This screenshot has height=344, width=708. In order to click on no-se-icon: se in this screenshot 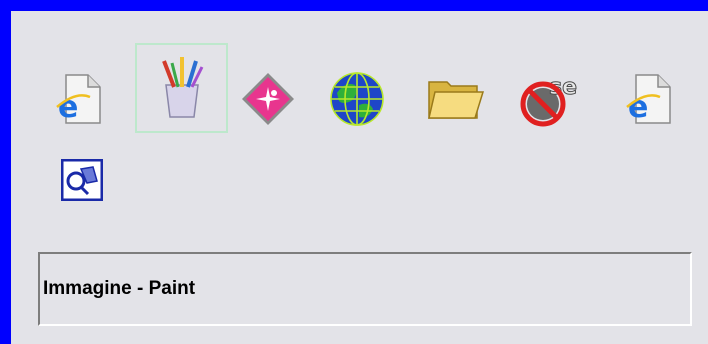, I will do `click(548, 99)`.